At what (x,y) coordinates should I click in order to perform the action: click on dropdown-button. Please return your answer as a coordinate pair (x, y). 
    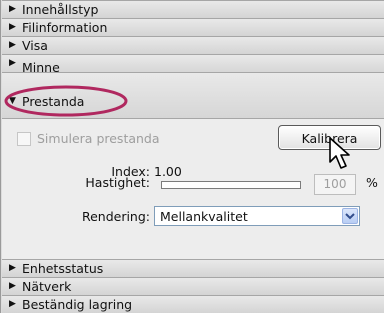
    Looking at the image, I should click on (350, 216).